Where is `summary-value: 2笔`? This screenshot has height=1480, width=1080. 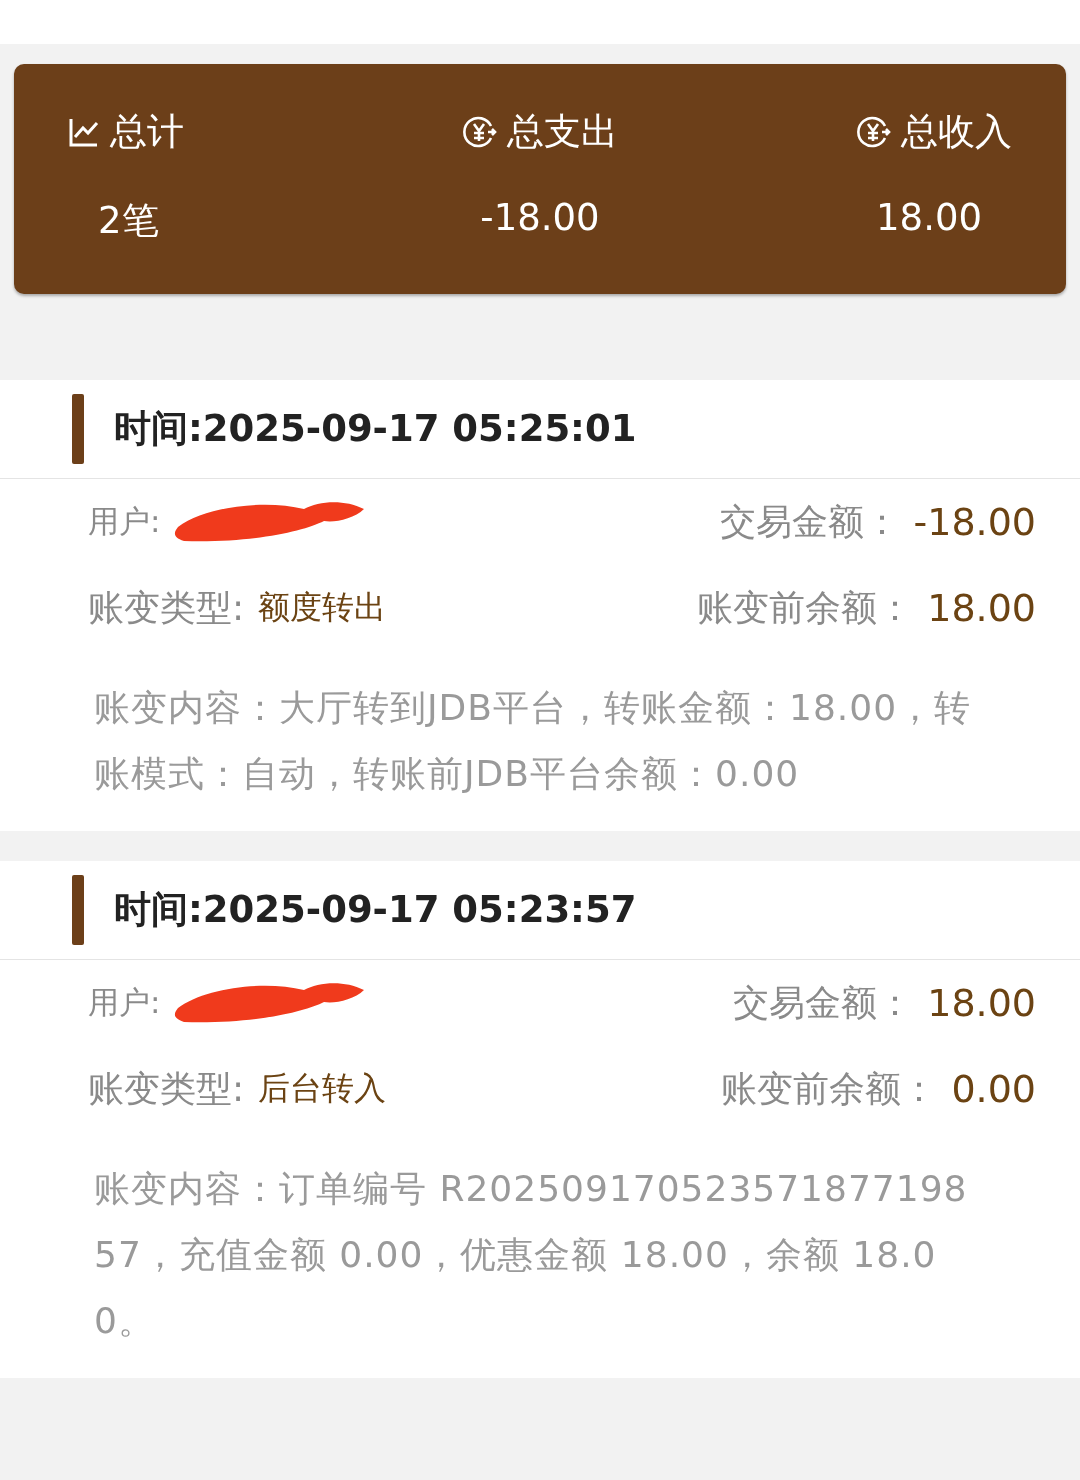
summary-value: 2笔 is located at coordinates (128, 221).